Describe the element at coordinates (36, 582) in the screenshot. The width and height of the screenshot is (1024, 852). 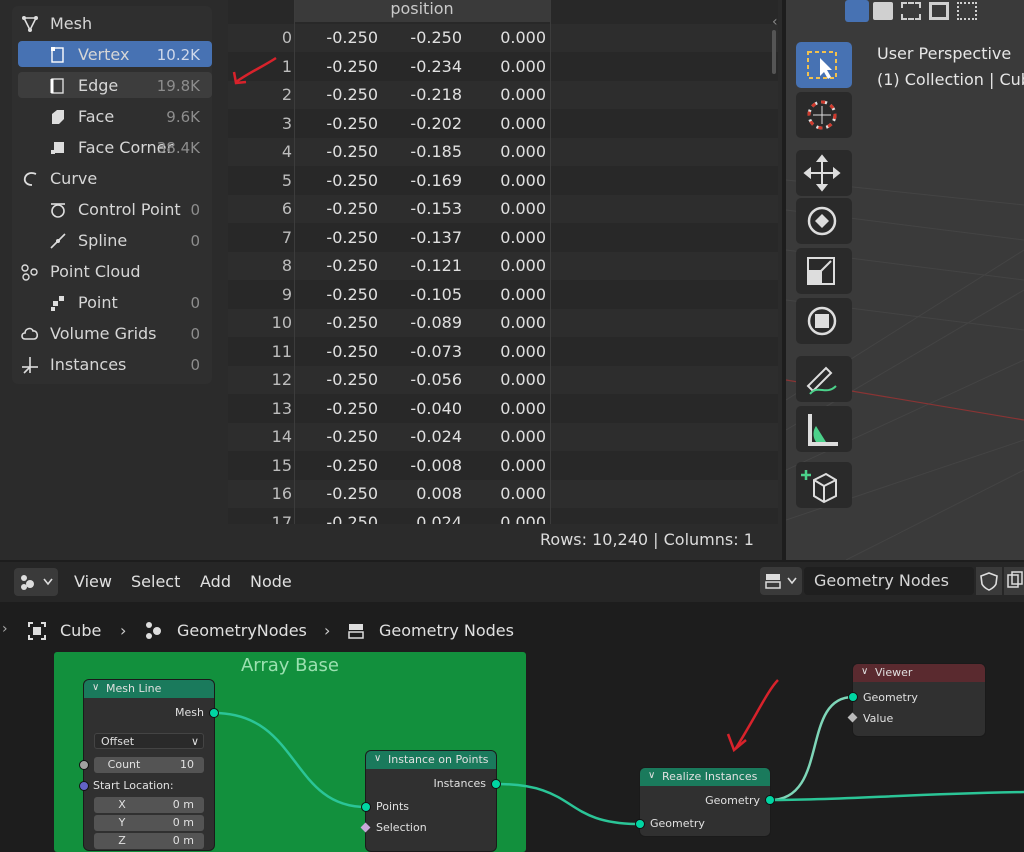
I see `editor-type-button` at that location.